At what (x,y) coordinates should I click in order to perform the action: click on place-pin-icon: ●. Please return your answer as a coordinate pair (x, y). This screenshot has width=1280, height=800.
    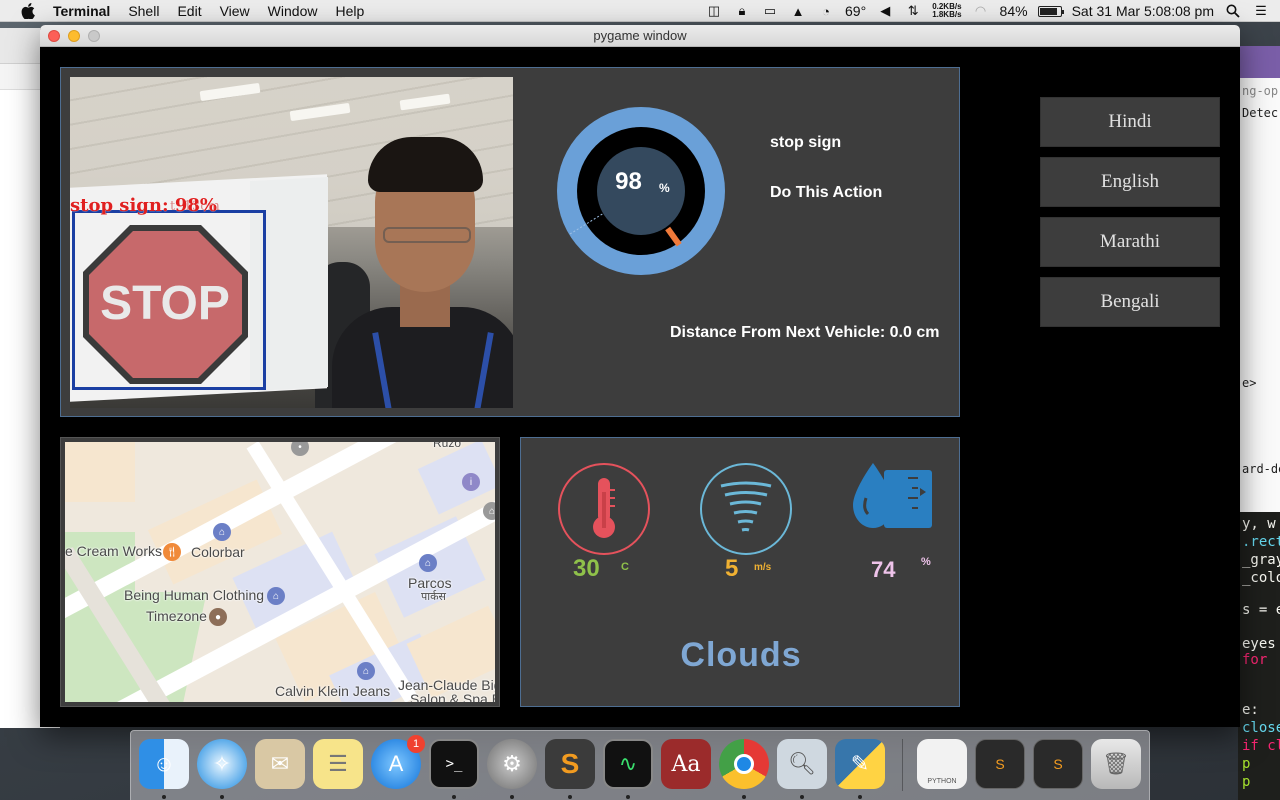
    Looking at the image, I should click on (218, 617).